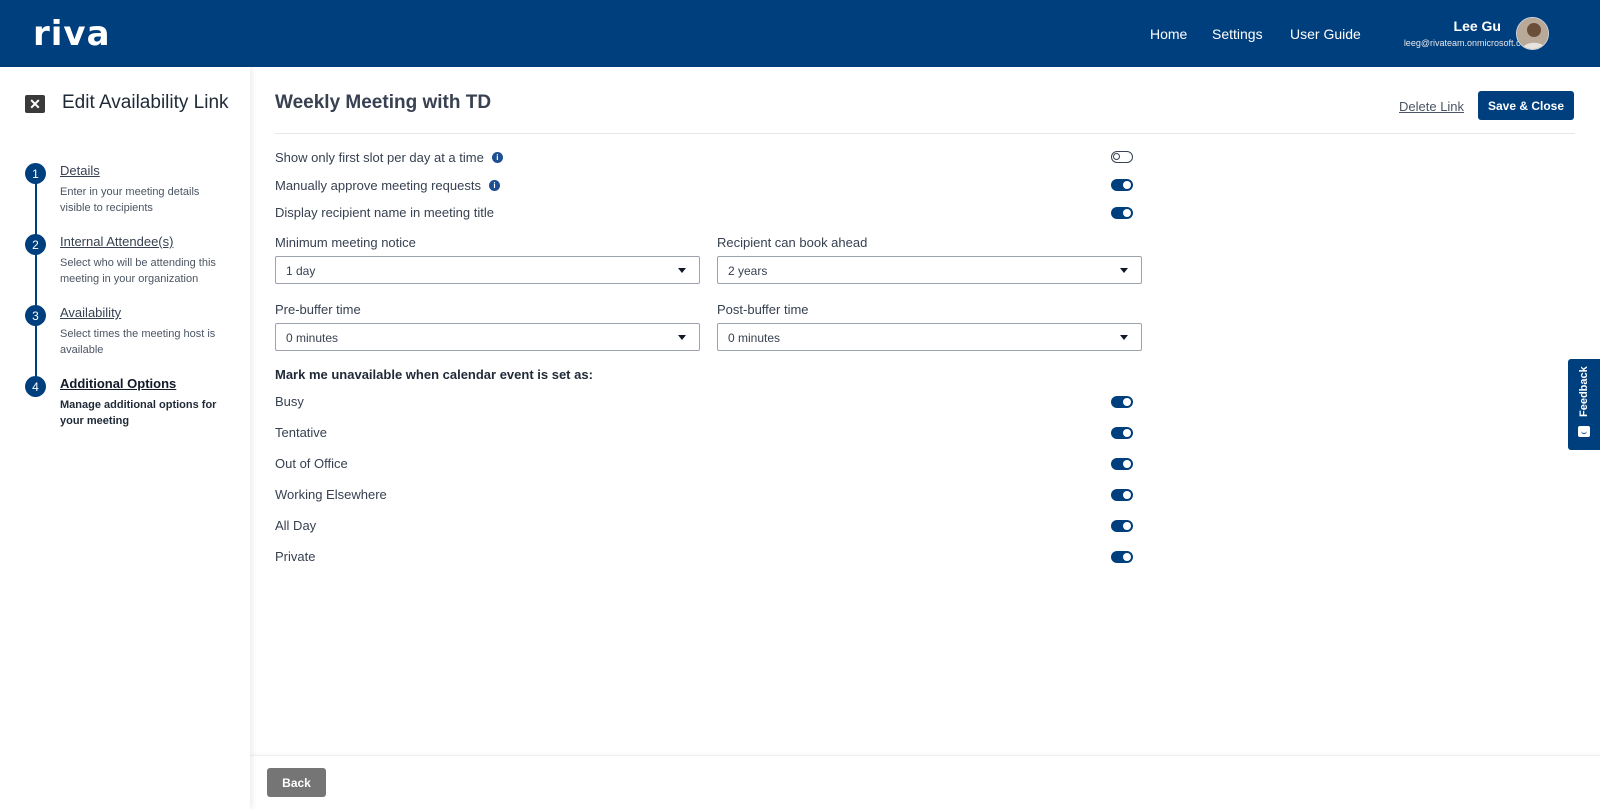 The width and height of the screenshot is (1600, 809). I want to click on option-label: Show only first slot per day at a time, so click(379, 157).